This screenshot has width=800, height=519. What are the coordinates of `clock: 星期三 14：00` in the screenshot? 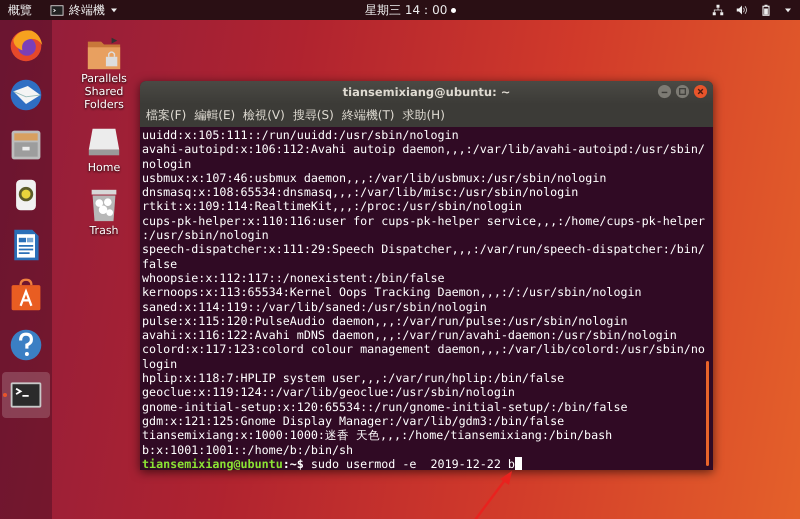 It's located at (406, 10).